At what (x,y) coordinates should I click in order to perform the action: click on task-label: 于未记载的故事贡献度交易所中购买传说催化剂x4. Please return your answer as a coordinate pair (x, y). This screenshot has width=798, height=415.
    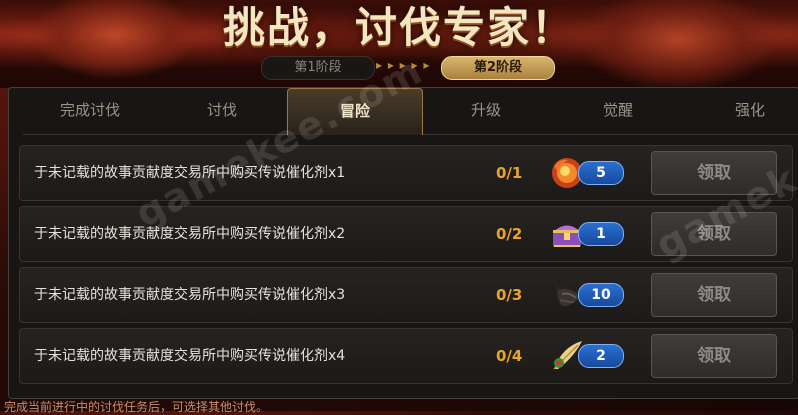
    Looking at the image, I should click on (190, 356).